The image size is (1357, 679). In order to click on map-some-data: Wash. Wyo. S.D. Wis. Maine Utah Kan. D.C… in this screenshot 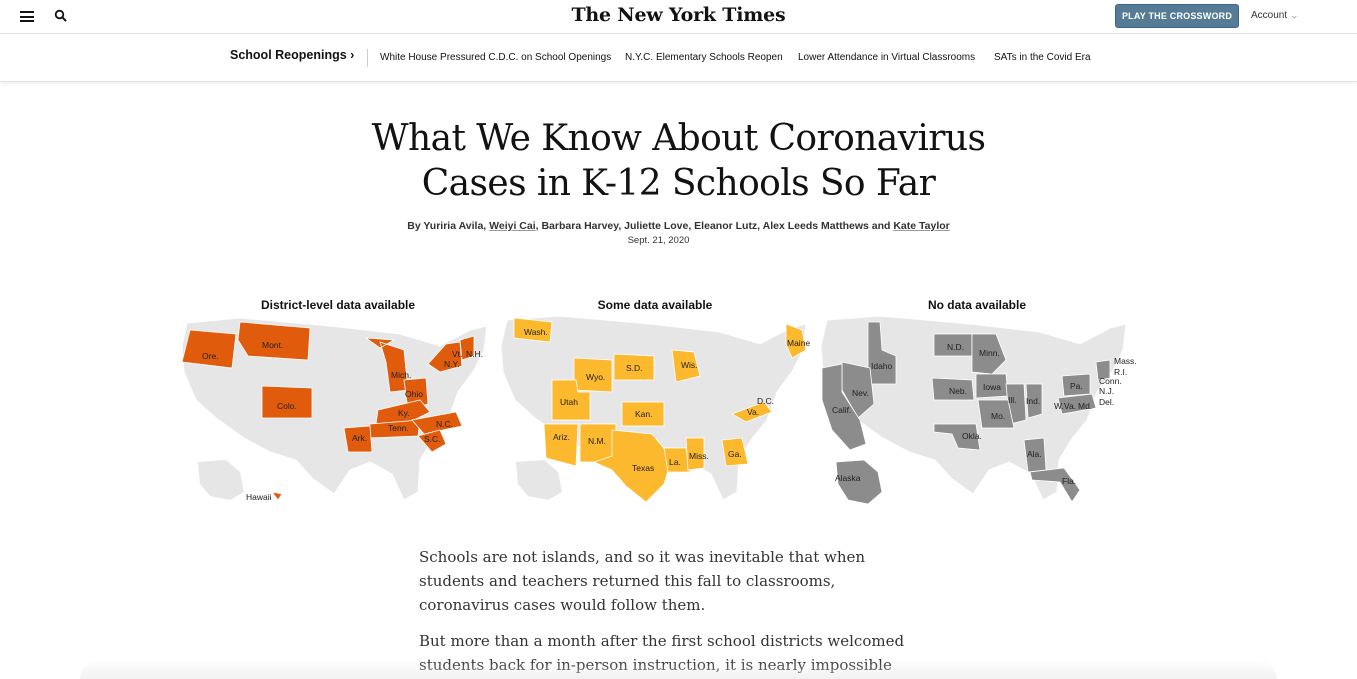, I will do `click(655, 409)`.